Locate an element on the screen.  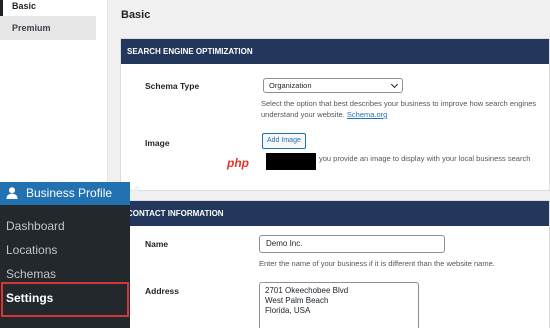
name-input: Demo Inc. is located at coordinates (352, 244).